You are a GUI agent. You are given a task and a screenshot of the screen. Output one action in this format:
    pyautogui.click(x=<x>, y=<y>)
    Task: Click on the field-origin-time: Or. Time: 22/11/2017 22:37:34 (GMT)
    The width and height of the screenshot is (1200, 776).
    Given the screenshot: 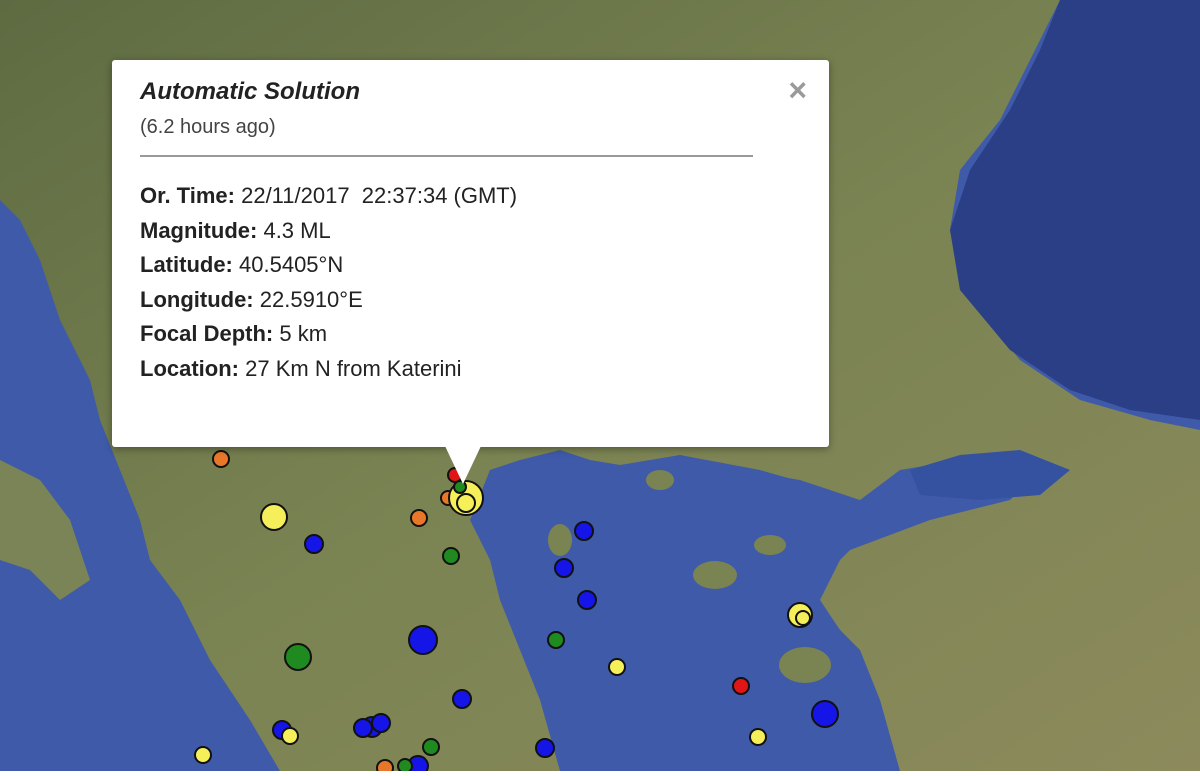 What is the action you would take?
    pyautogui.click(x=470, y=196)
    